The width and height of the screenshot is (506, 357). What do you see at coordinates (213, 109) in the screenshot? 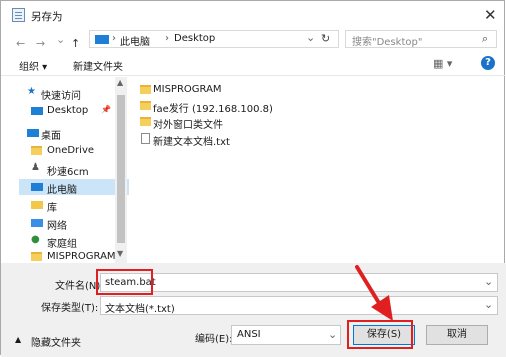
I see `file-name: fae发行 (192.168.100.8)` at bounding box center [213, 109].